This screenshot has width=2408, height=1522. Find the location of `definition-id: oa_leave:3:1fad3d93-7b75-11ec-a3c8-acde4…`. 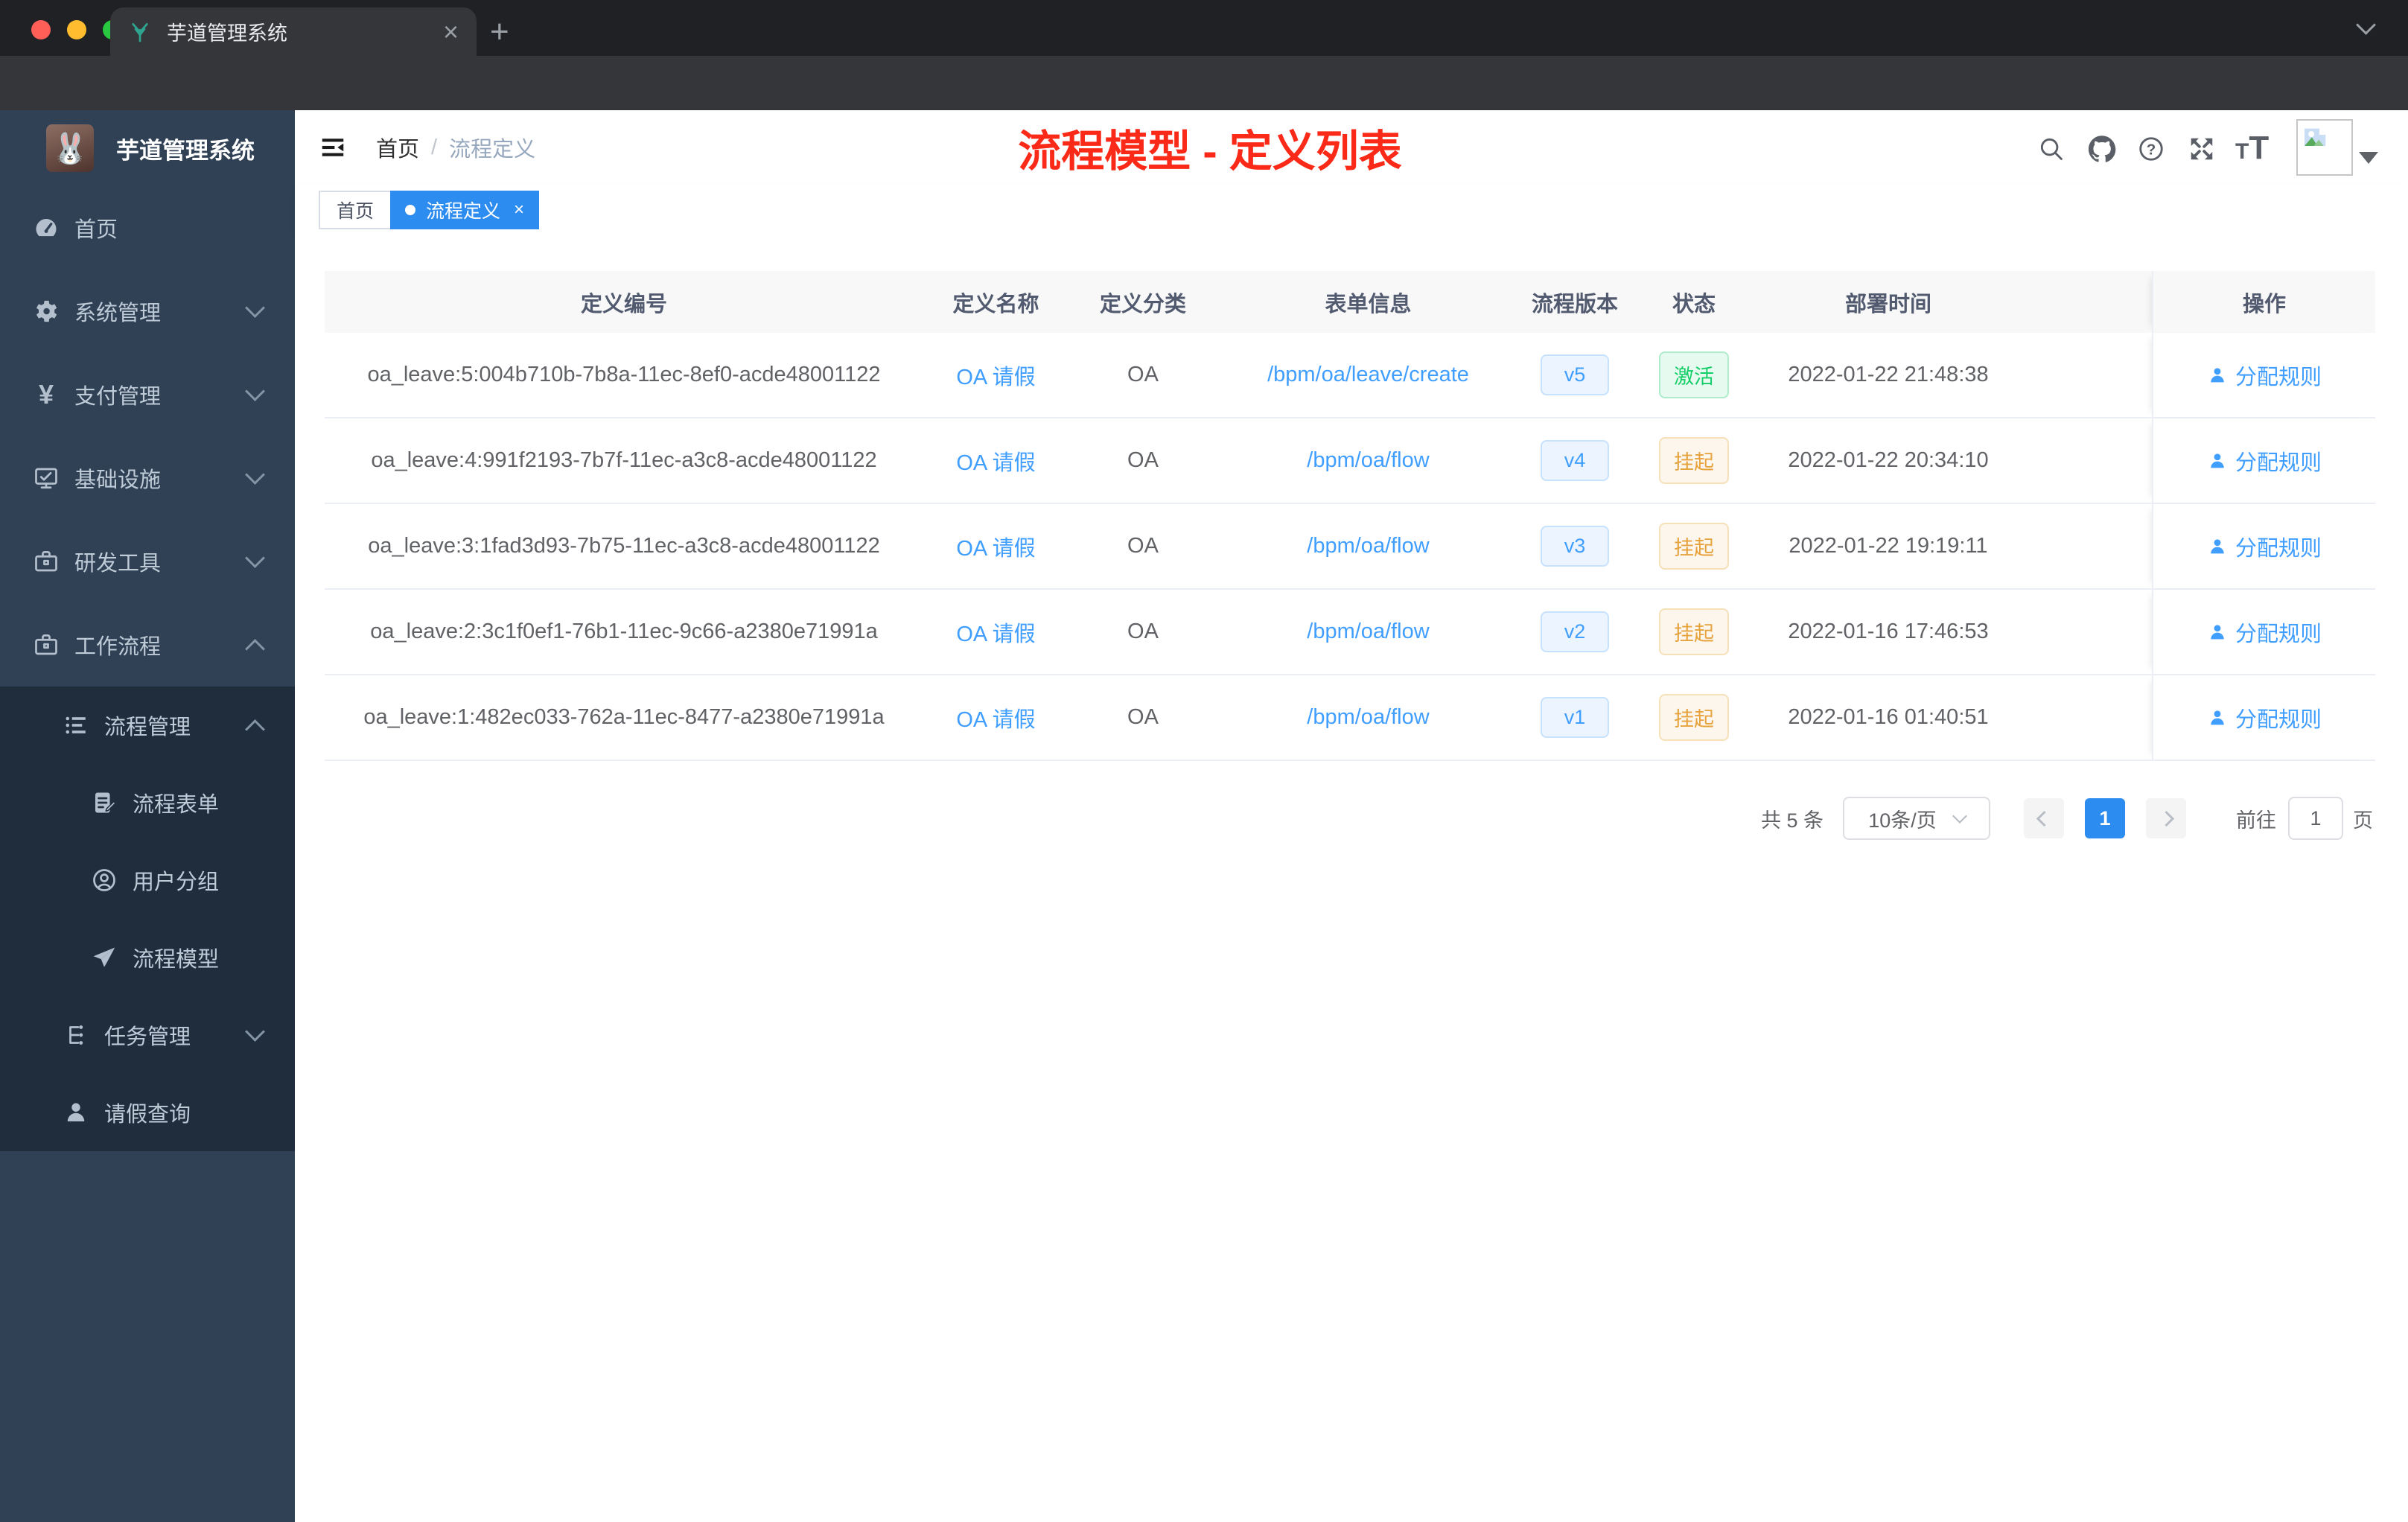

definition-id: oa_leave:3:1fad3d93-7b75-11ec-a3c8-acde4… is located at coordinates (624, 546).